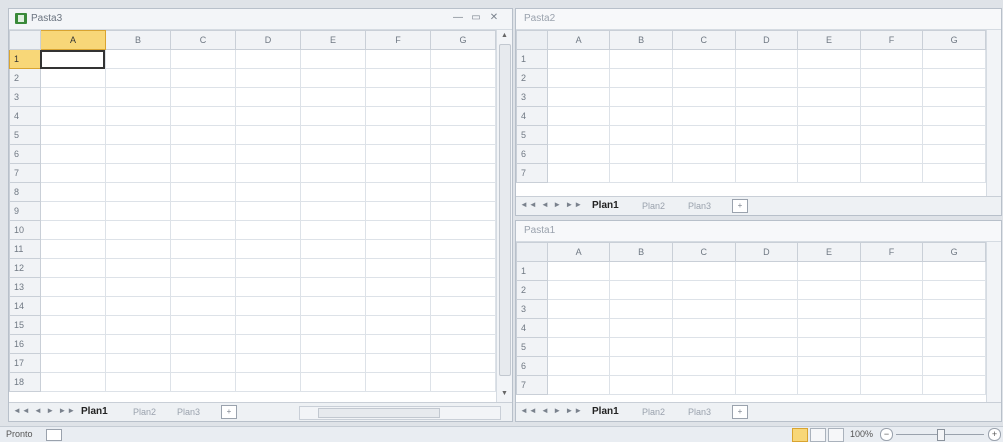  I want to click on cell-a15, so click(72, 325).